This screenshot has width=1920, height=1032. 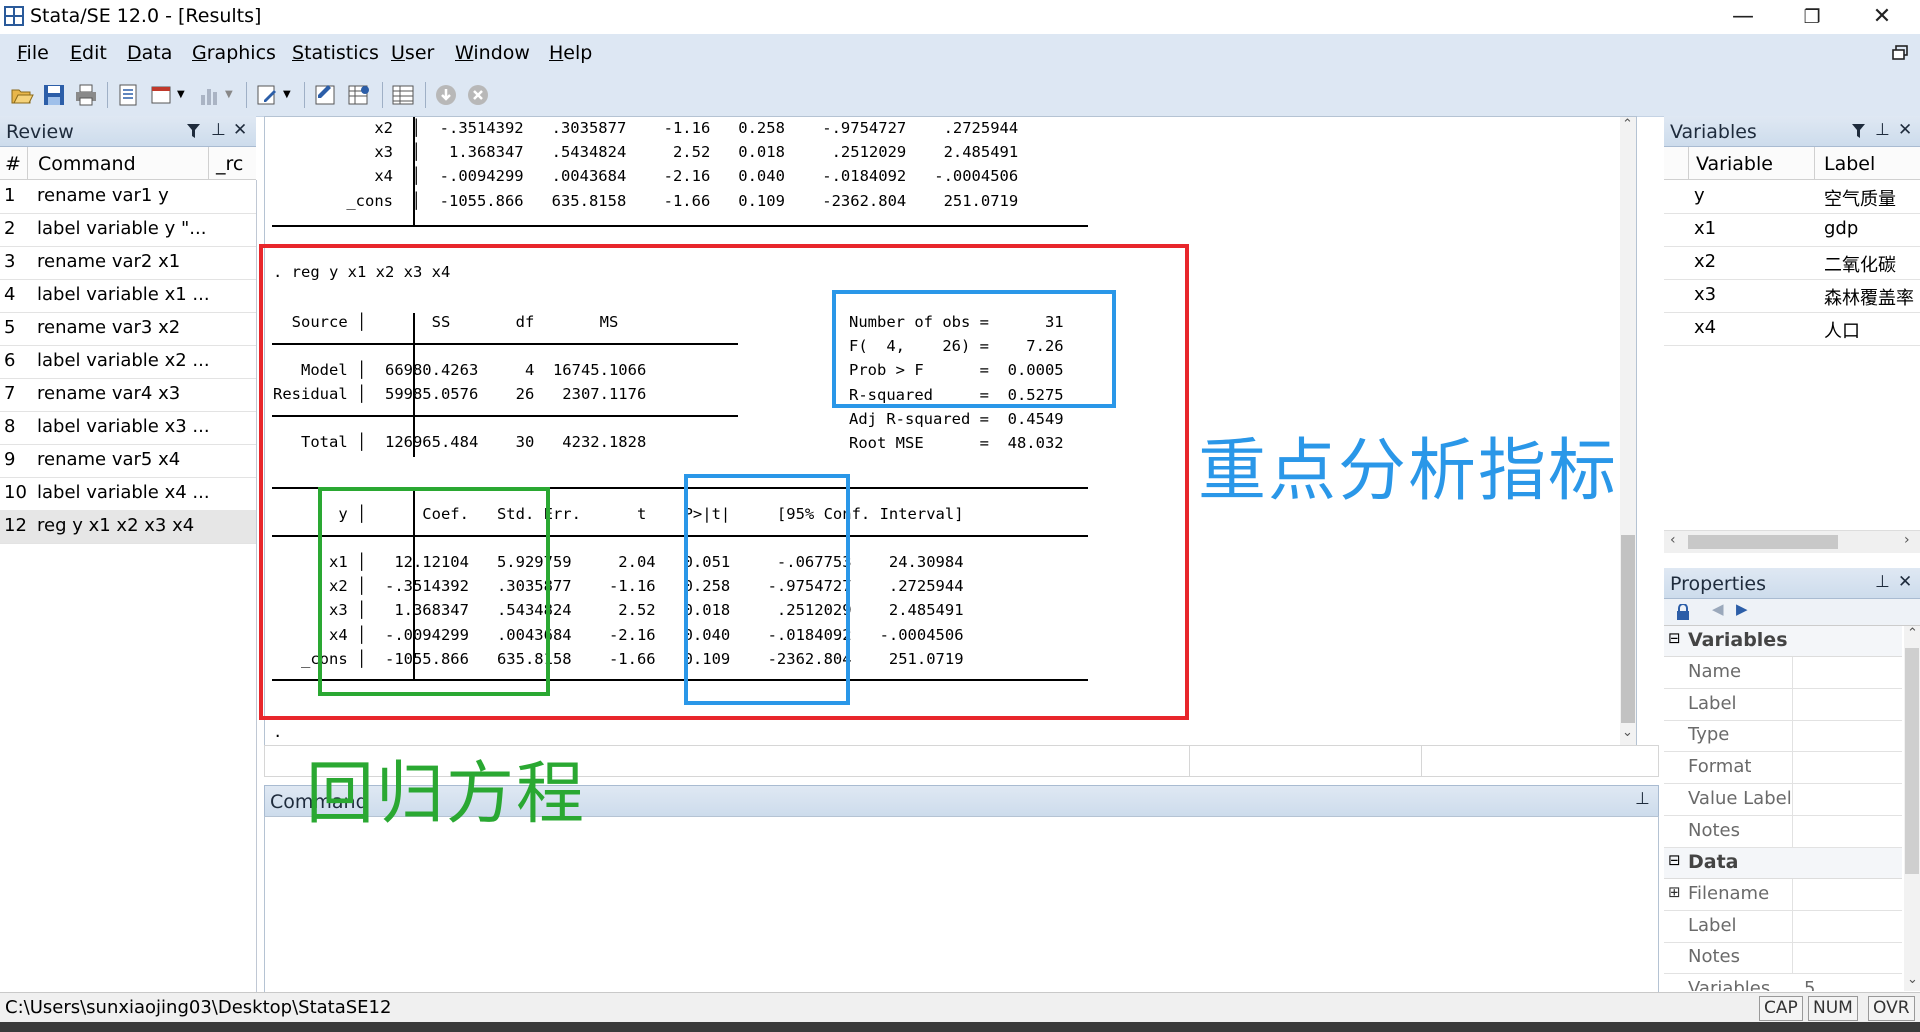 What do you see at coordinates (1792, 197) in the screenshot?
I see `variable-item: y 空气质量` at bounding box center [1792, 197].